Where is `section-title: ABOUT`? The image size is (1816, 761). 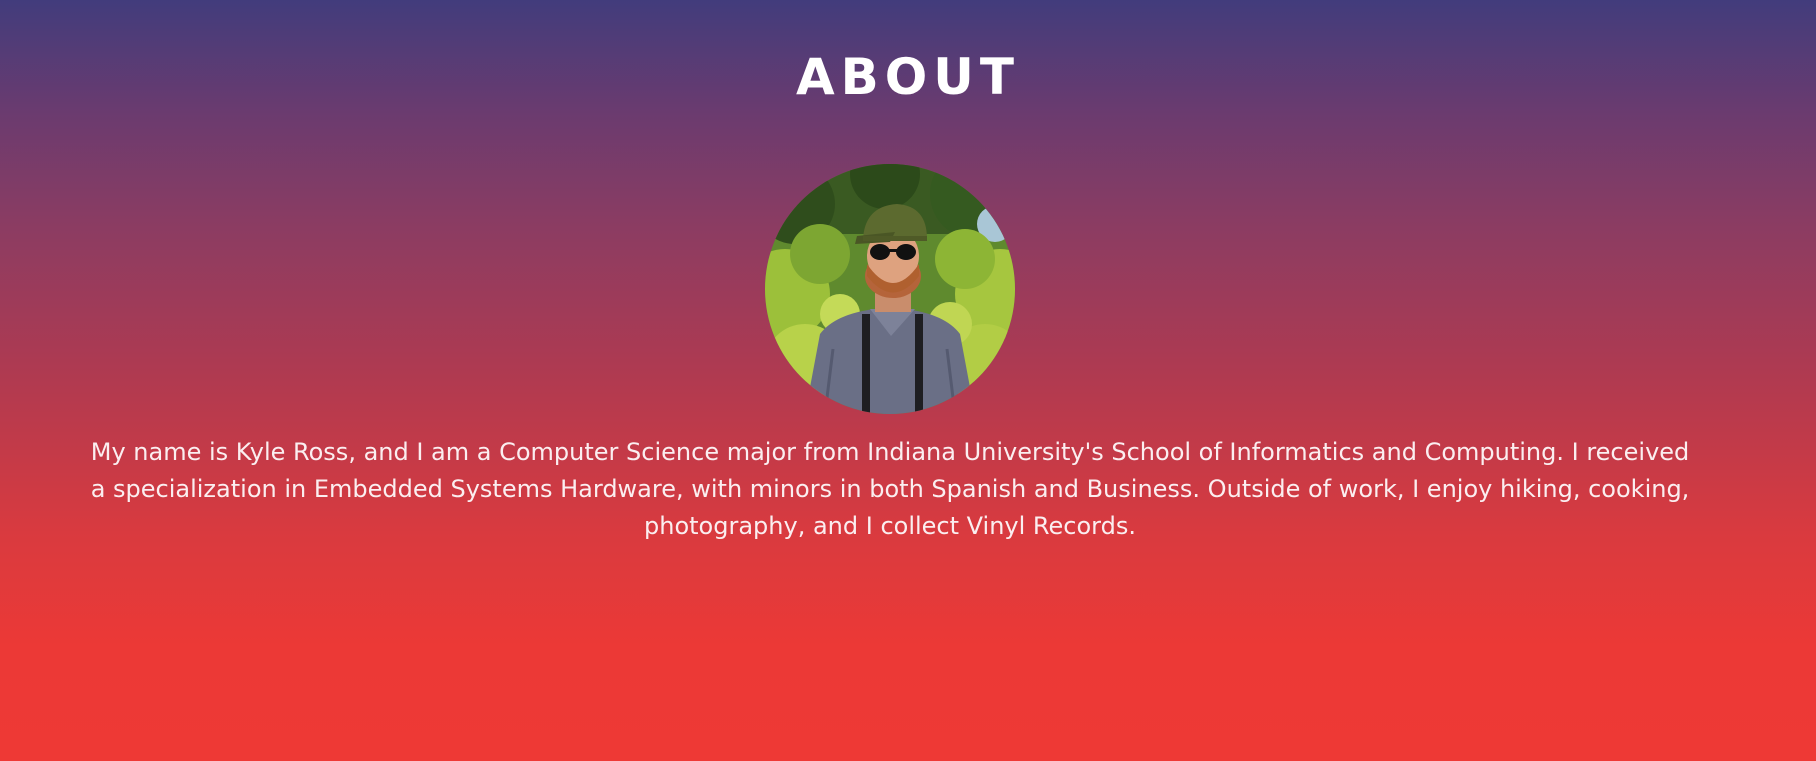
section-title: ABOUT is located at coordinates (908, 77).